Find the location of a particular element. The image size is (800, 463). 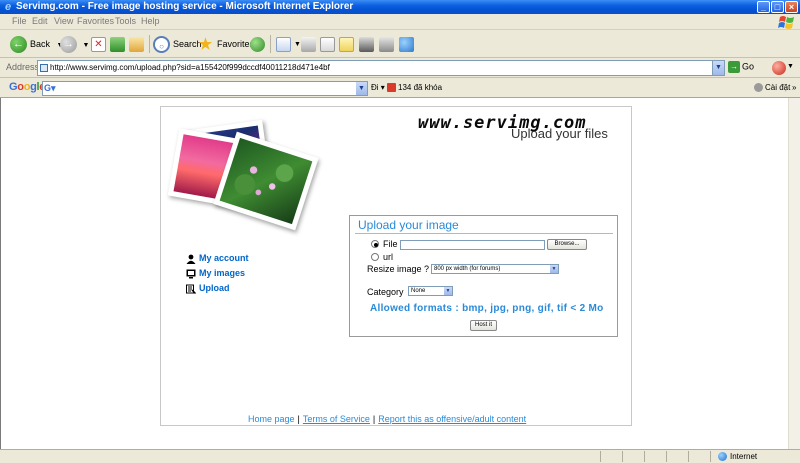

menu-edit: Edit is located at coordinates (40, 21).